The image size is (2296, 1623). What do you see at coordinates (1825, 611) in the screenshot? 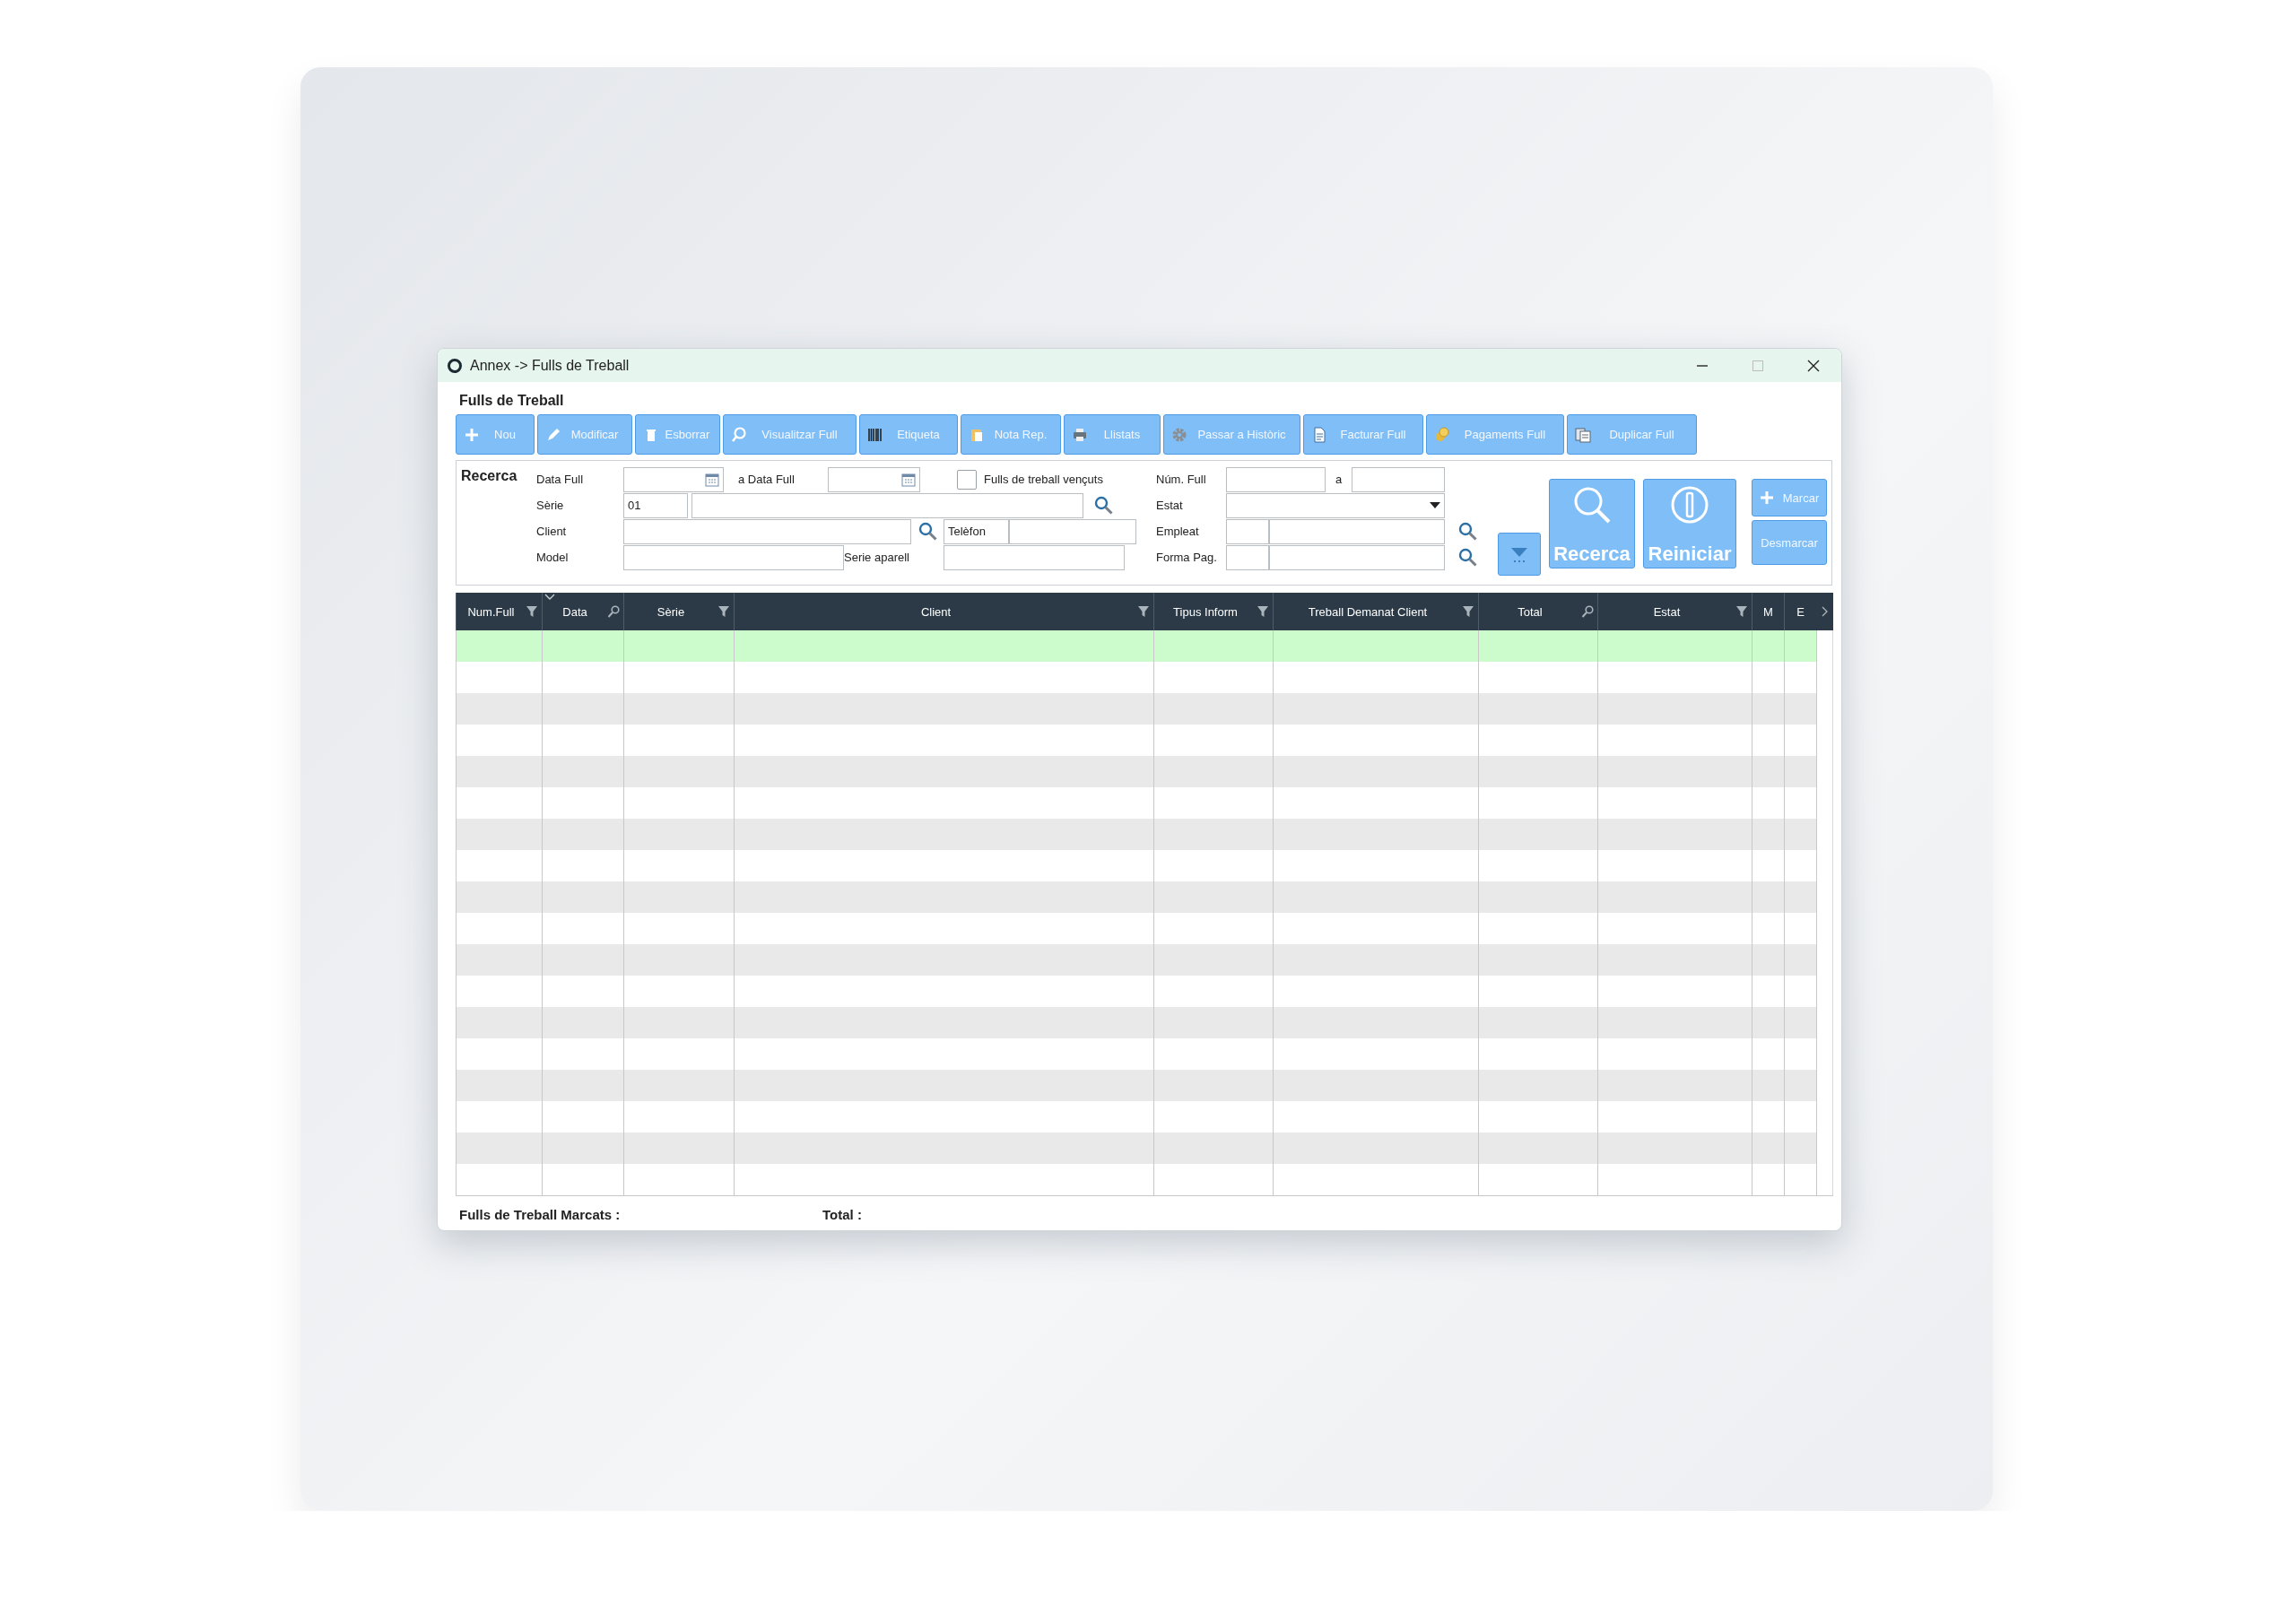
I see `scroll-right-icon` at bounding box center [1825, 611].